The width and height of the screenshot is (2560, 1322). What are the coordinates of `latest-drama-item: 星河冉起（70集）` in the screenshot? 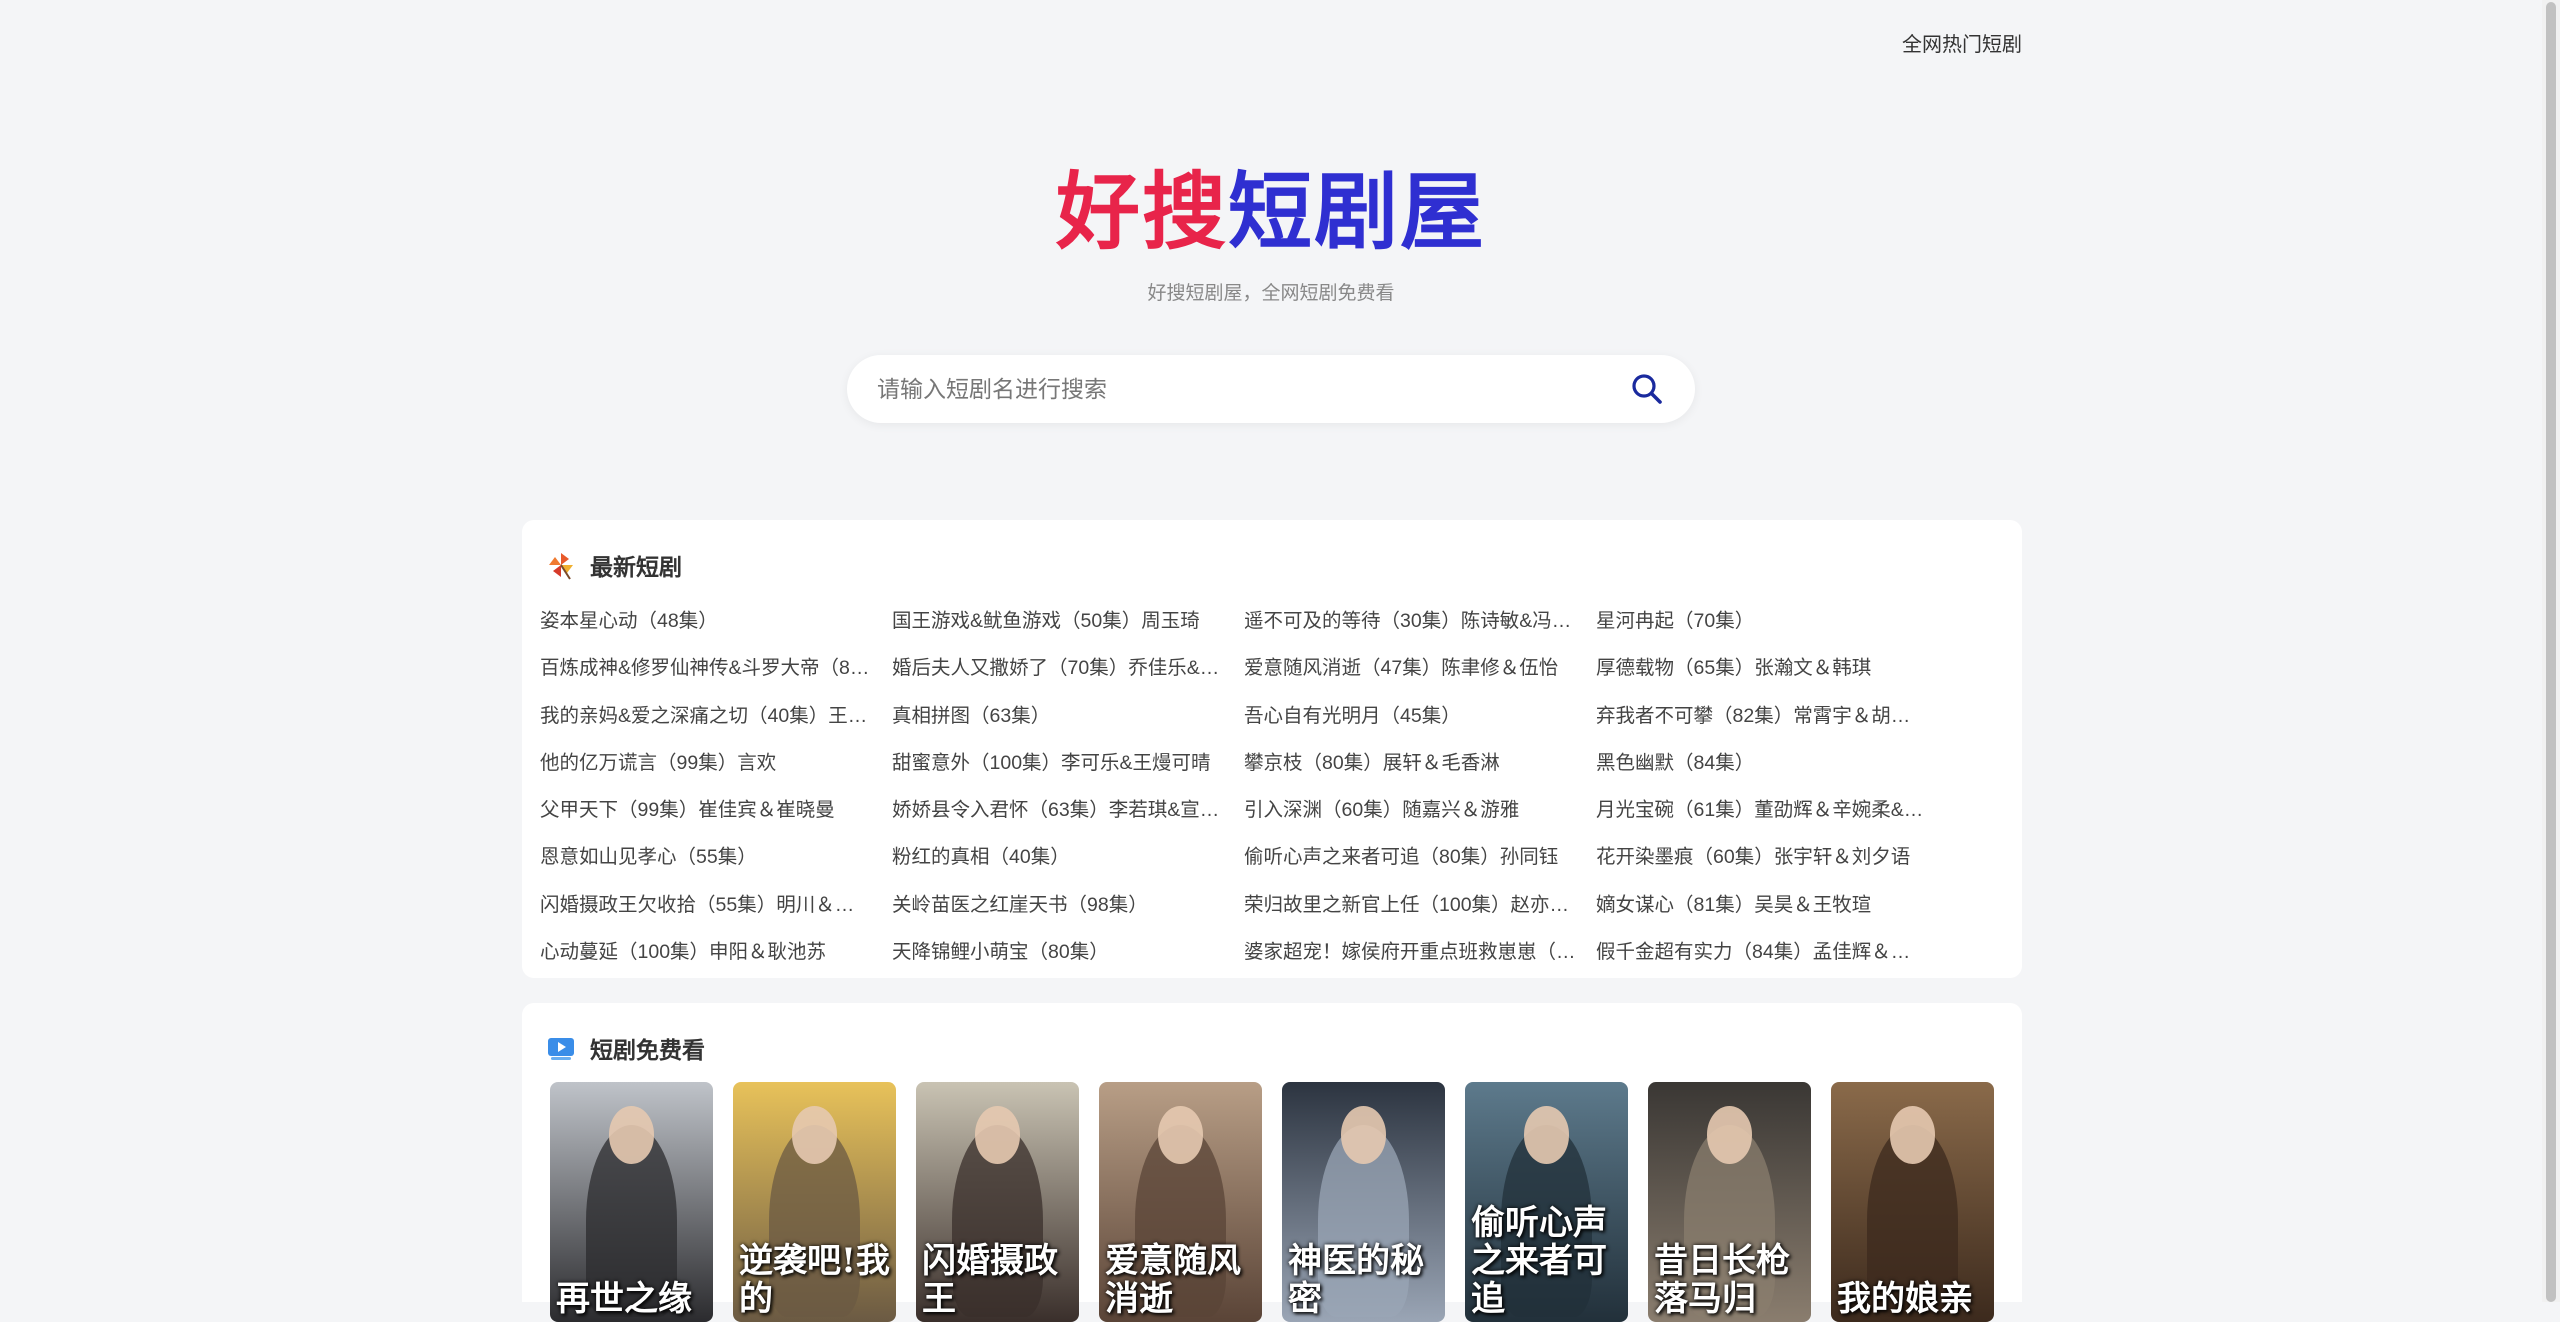 It's located at (1772, 621).